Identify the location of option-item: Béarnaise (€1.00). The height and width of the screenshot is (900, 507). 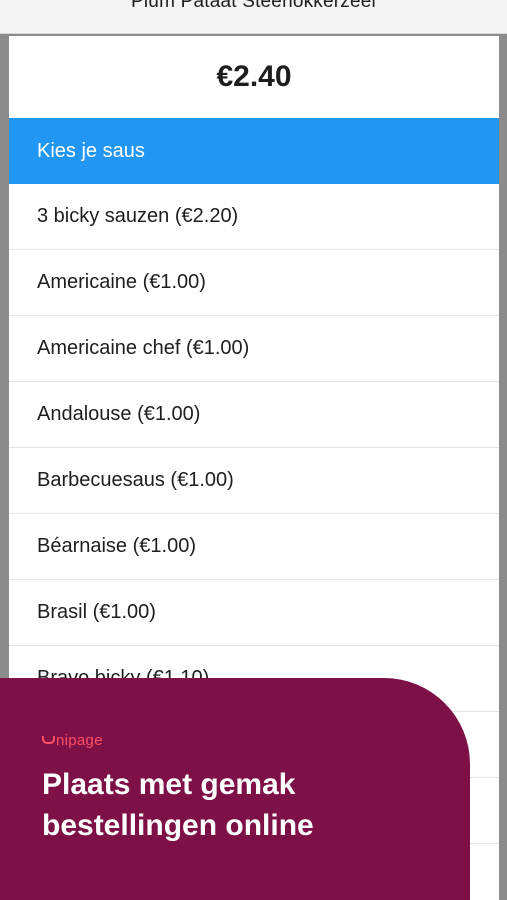
(254, 547).